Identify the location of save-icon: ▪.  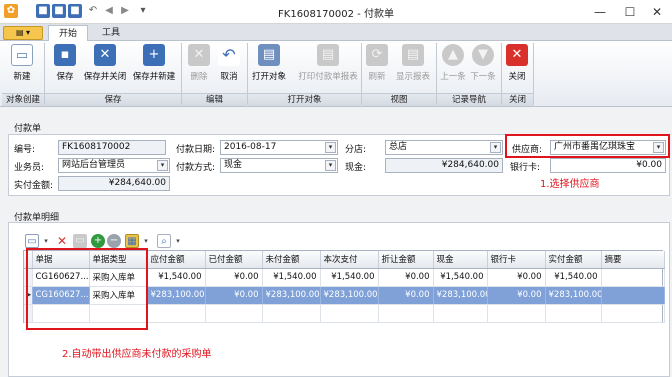
(65, 55).